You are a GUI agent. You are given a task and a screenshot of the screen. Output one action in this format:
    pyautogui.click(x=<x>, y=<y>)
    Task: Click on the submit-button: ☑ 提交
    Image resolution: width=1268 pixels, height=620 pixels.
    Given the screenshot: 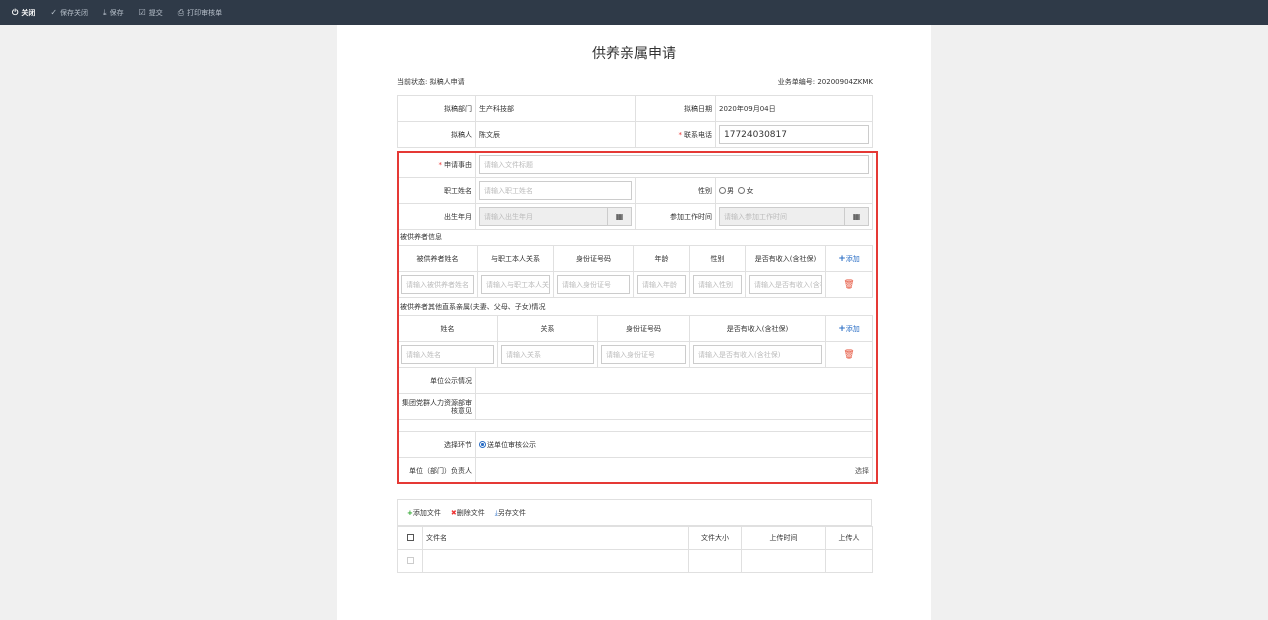 What is the action you would take?
    pyautogui.click(x=151, y=13)
    